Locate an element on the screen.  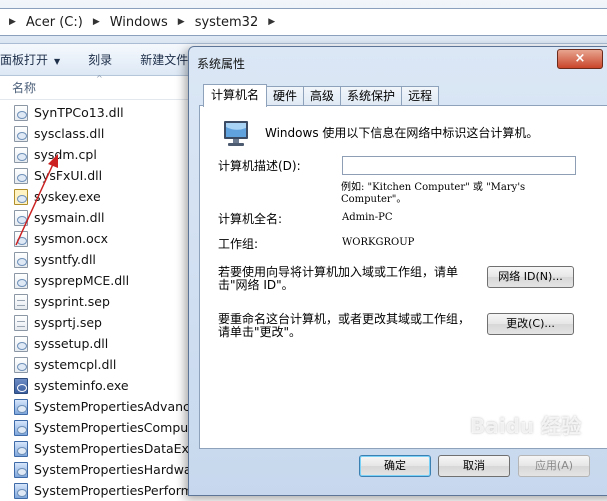
list-item: sysclass.dll is located at coordinates (100, 133).